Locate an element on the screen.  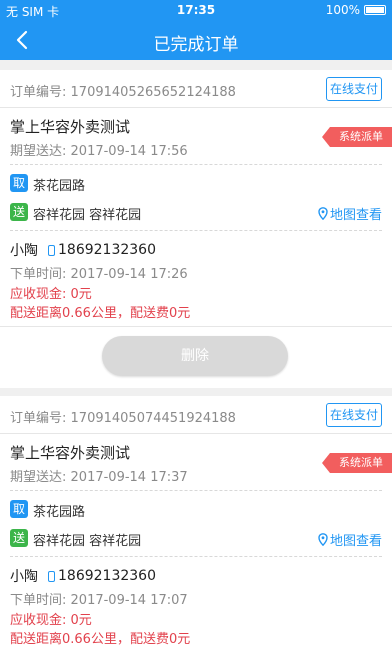
battery-icon is located at coordinates (375, 10).